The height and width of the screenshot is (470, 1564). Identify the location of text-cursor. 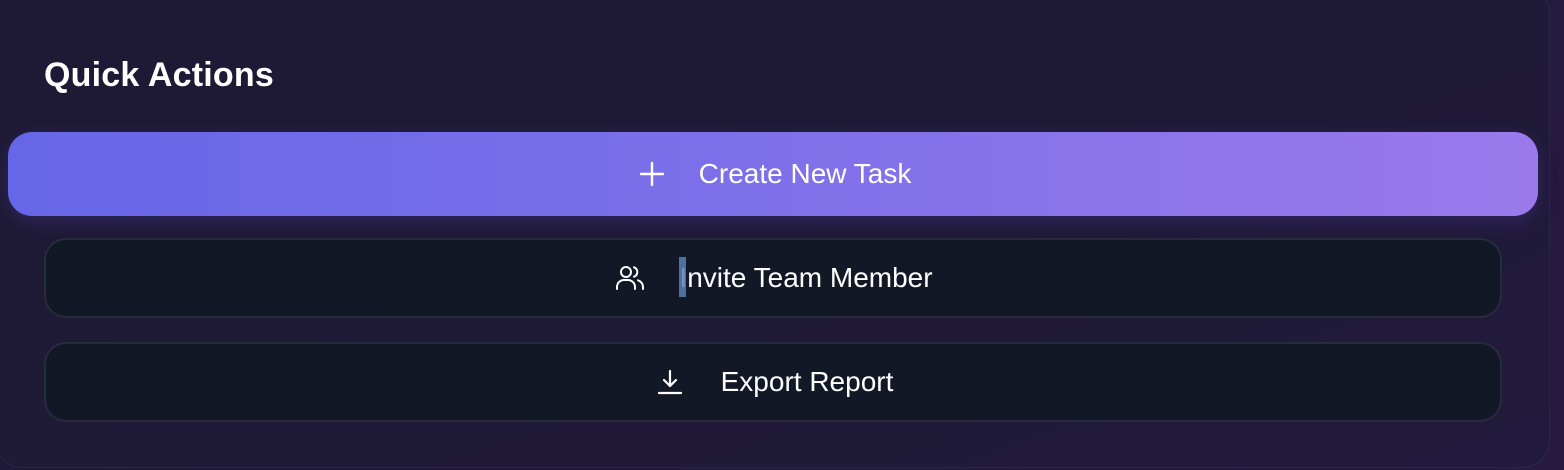
(683, 277).